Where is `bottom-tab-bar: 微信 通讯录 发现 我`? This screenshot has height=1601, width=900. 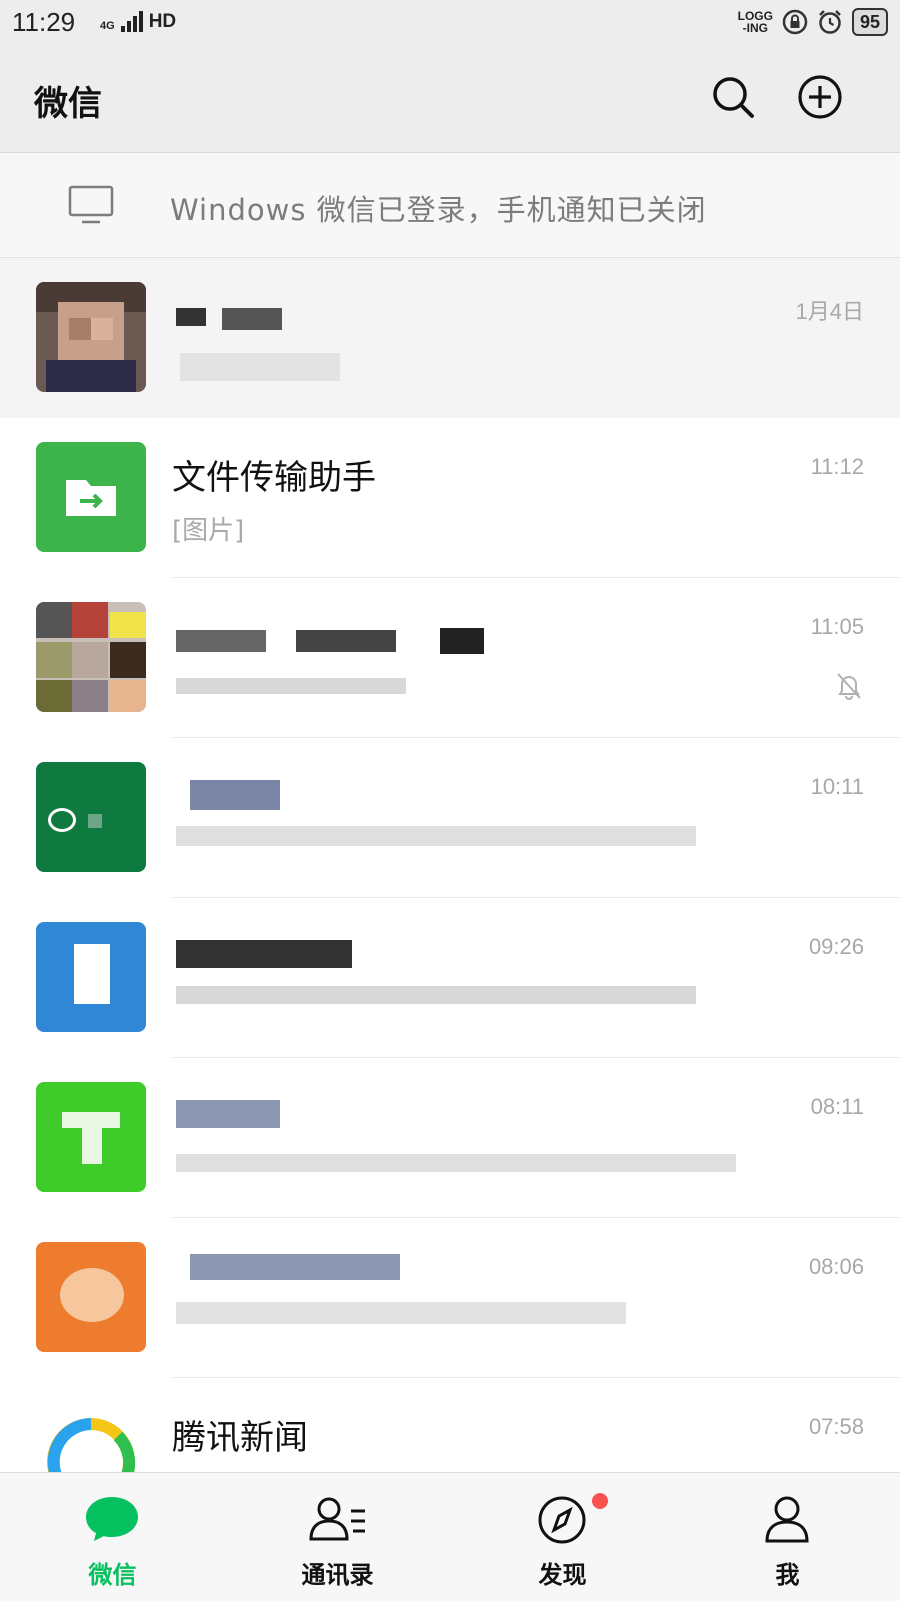
bottom-tab-bar: 微信 通讯录 发现 我 is located at coordinates (450, 1536).